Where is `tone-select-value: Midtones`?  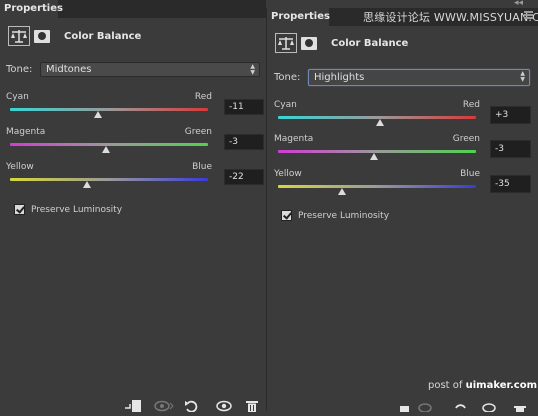 tone-select-value: Midtones is located at coordinates (69, 69).